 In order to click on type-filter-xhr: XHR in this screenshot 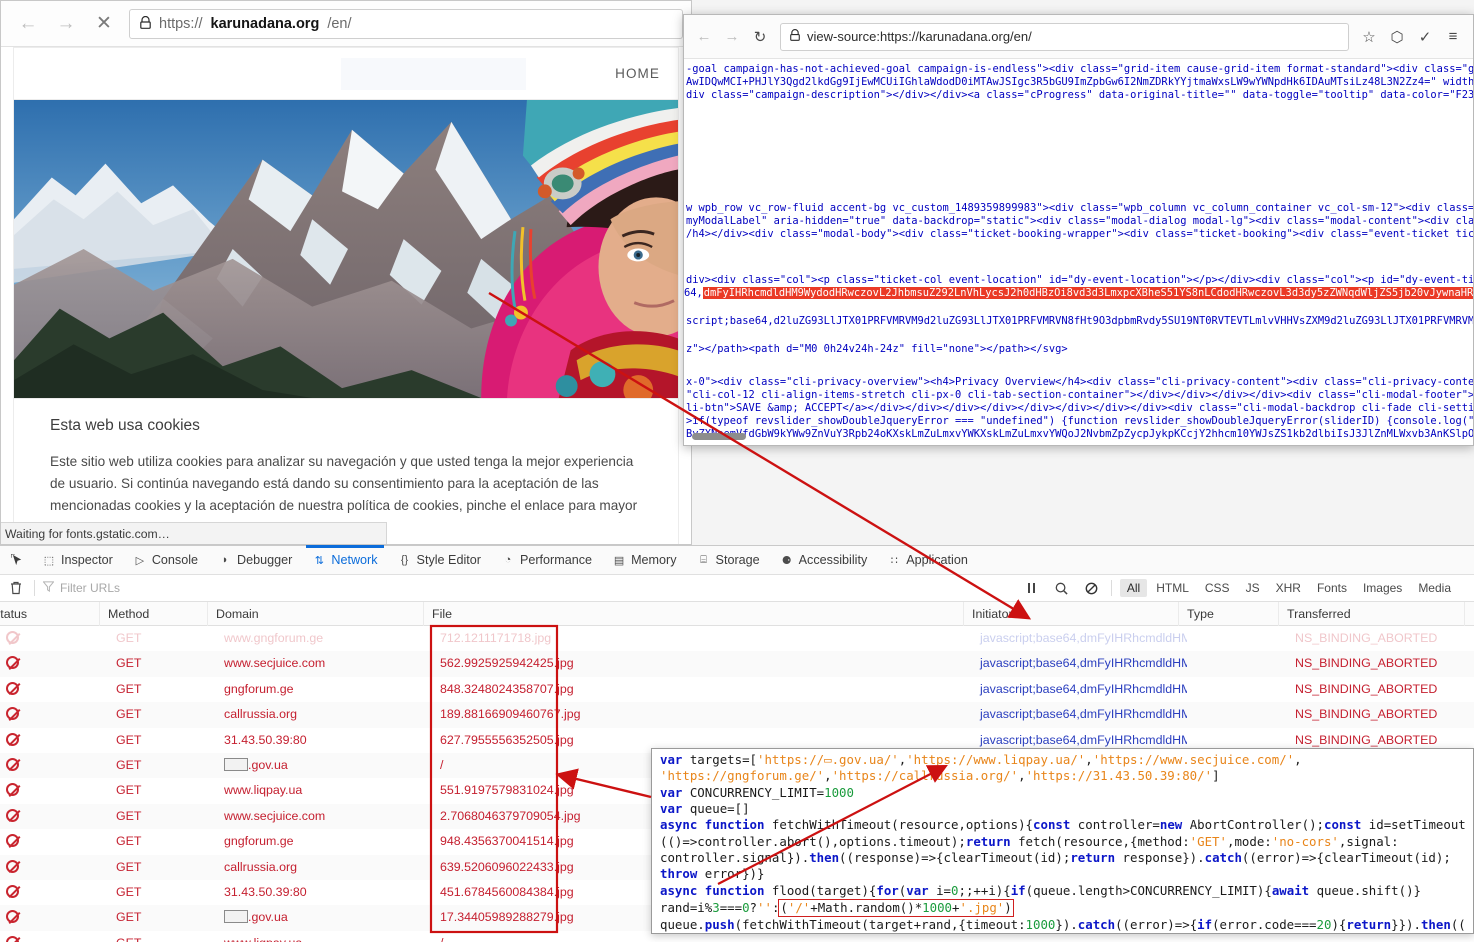, I will do `click(1288, 588)`.